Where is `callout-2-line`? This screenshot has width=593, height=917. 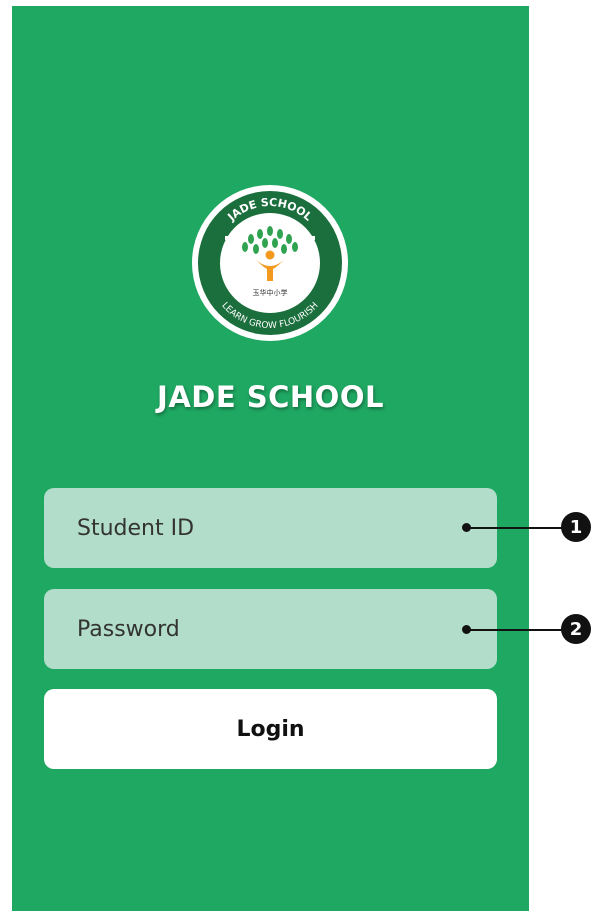
callout-2-line is located at coordinates (515, 630).